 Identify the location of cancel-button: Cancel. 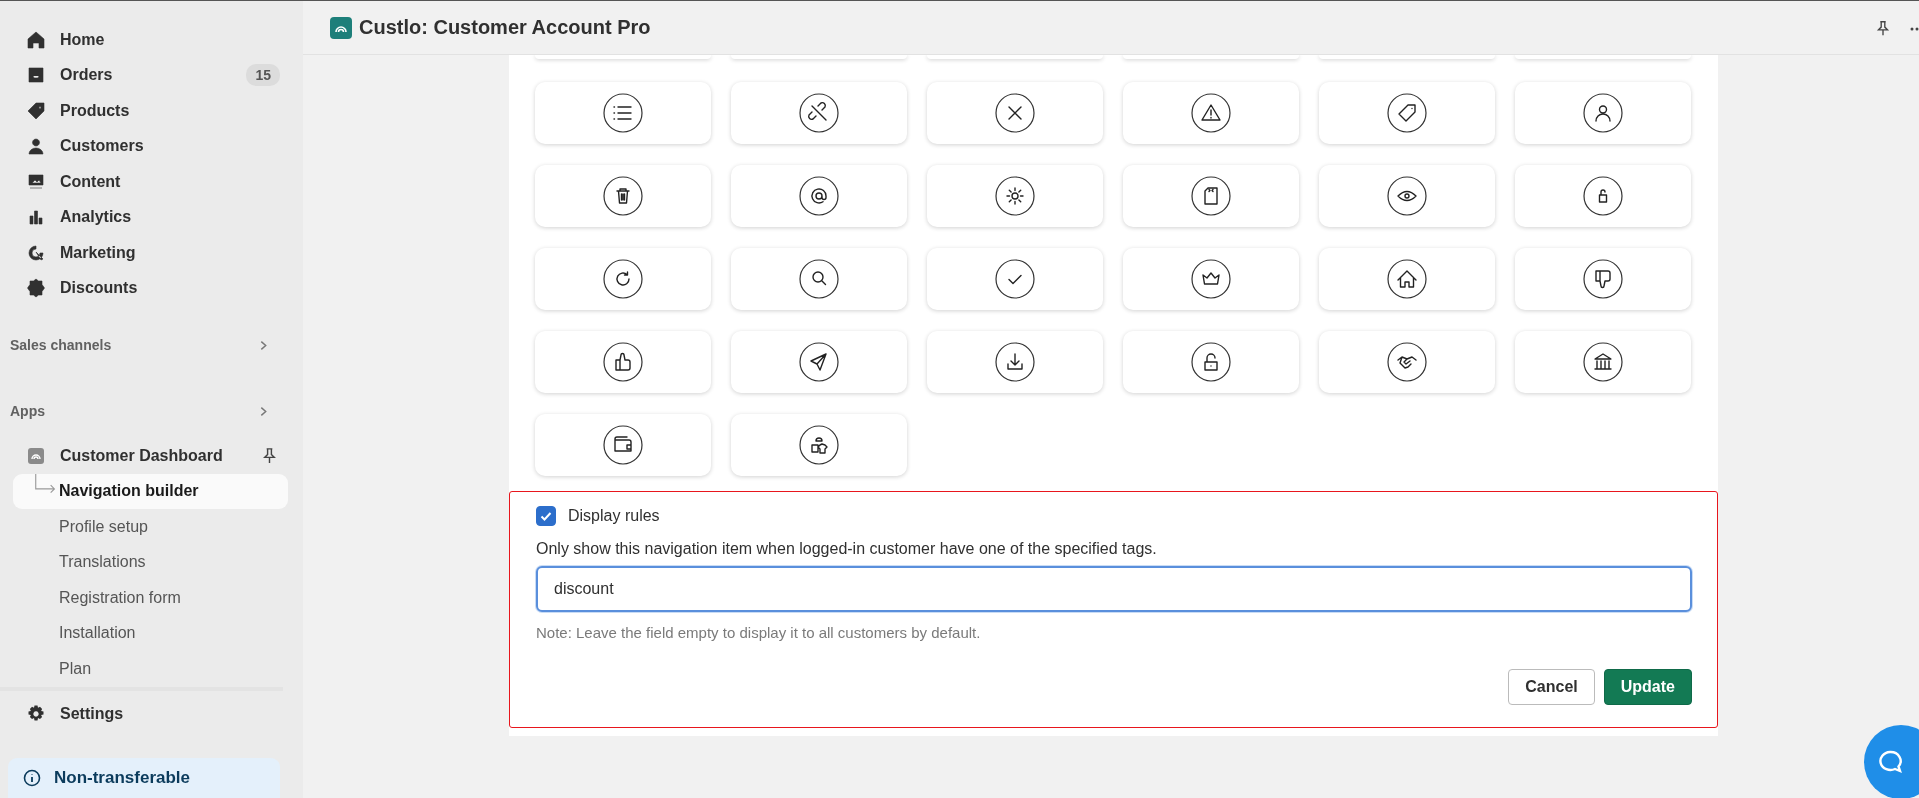
(1551, 687).